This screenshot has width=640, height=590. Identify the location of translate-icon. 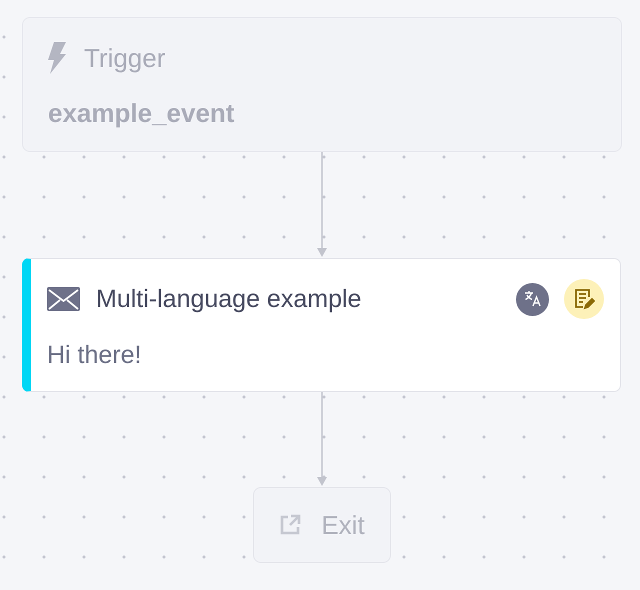
(532, 299).